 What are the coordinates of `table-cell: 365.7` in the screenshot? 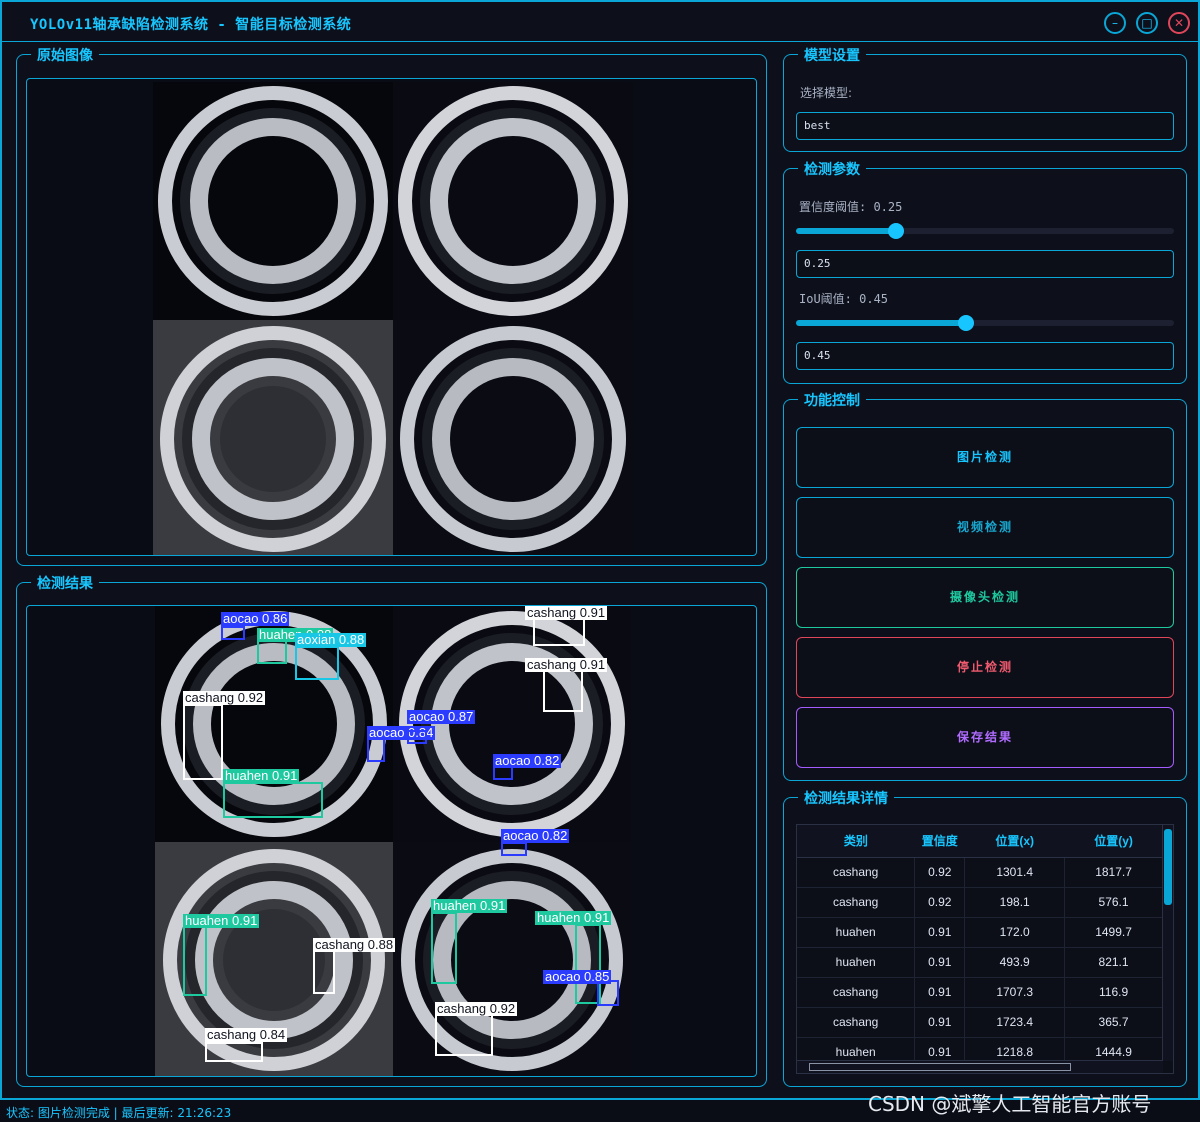 It's located at (1113, 1022).